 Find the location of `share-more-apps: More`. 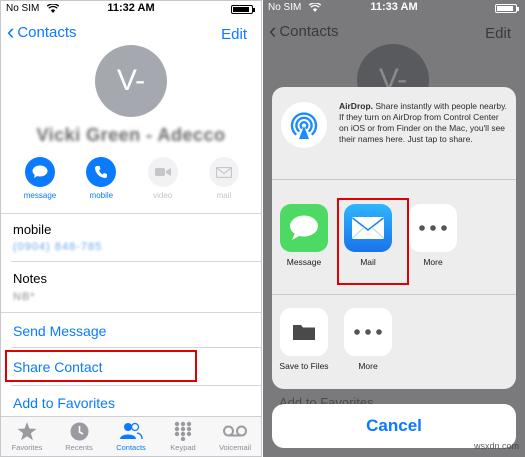

share-more-apps: More is located at coordinates (433, 235).